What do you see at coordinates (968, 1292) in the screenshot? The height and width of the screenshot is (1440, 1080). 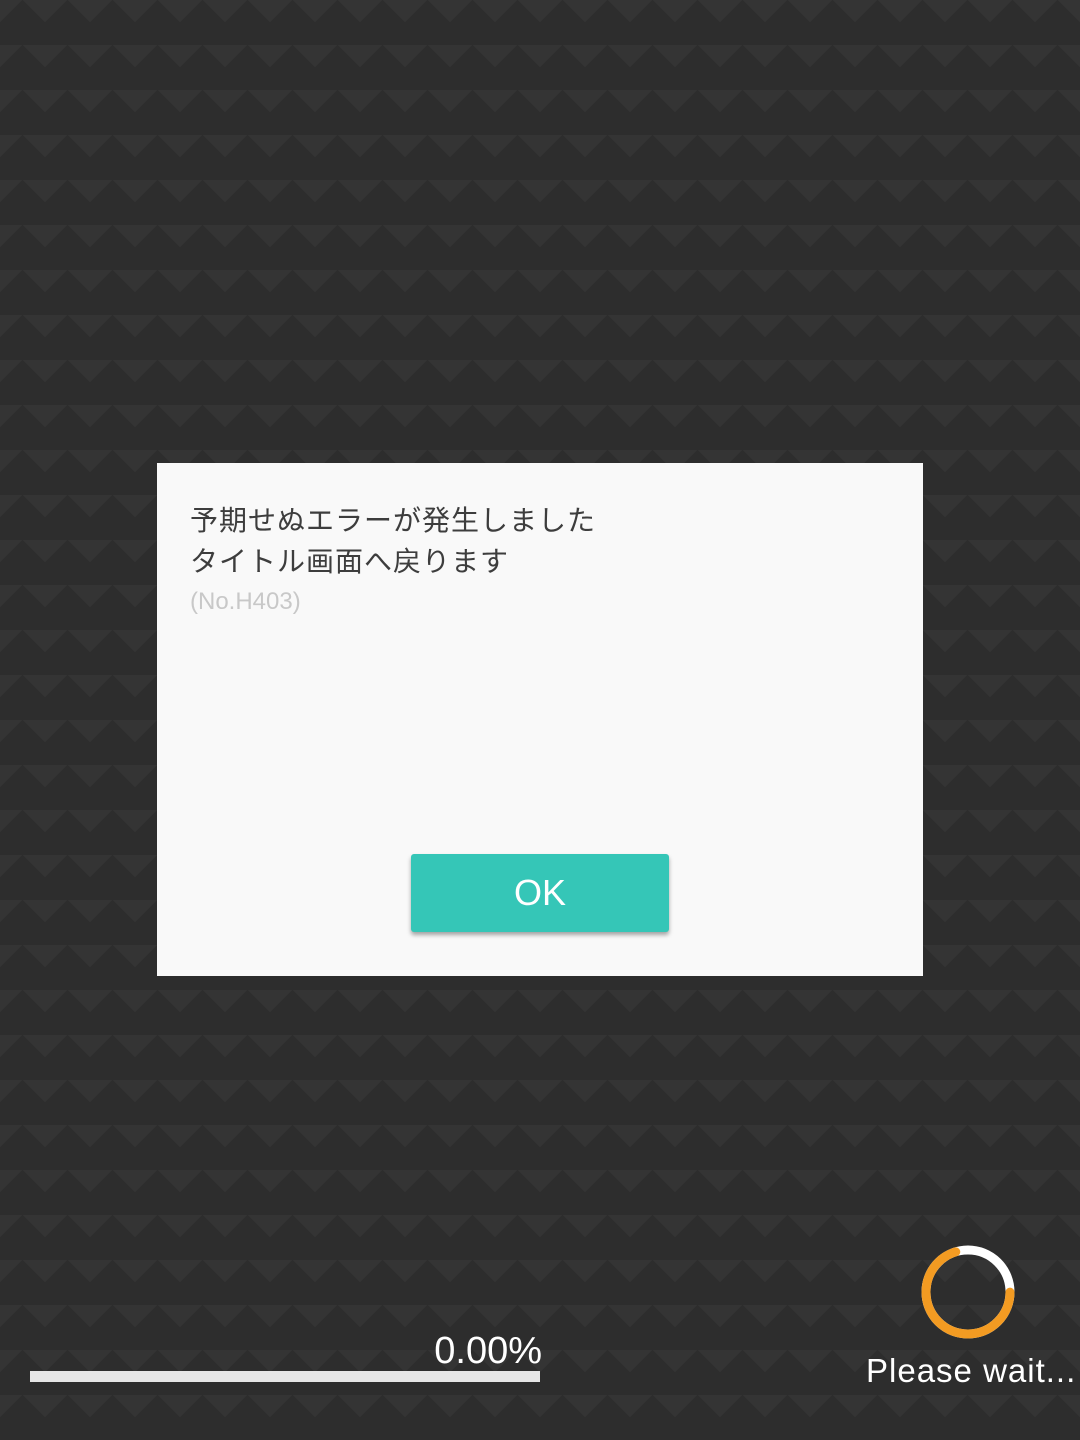 I see `loading-spinner-icon` at bounding box center [968, 1292].